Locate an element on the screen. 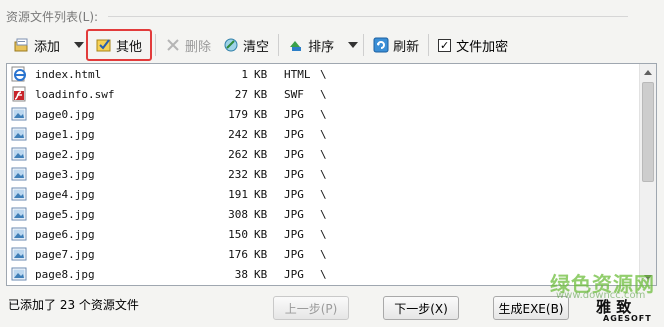  file-type: HTML is located at coordinates (297, 74).